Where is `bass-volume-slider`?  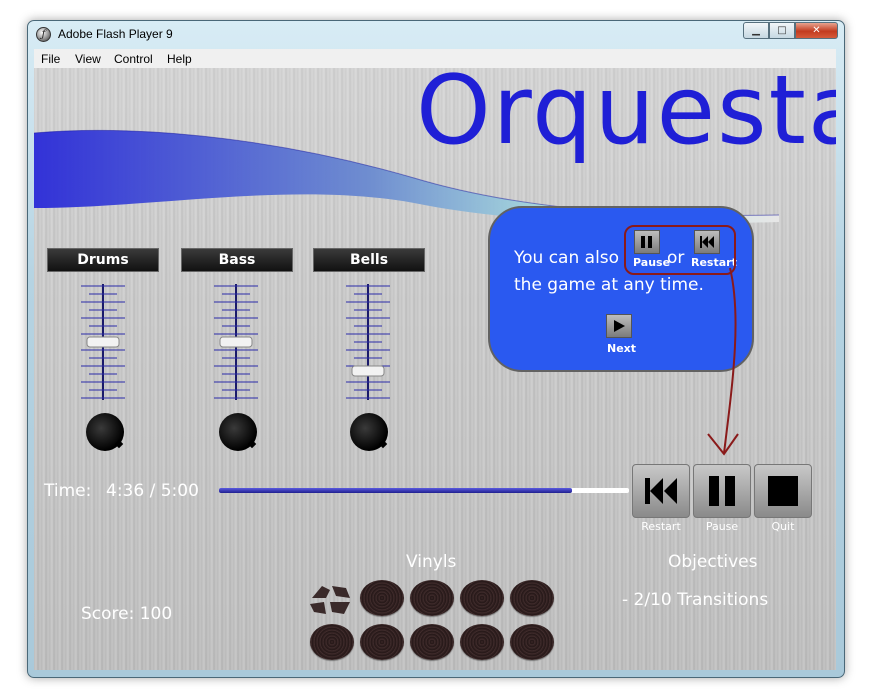
bass-volume-slider is located at coordinates (236, 342).